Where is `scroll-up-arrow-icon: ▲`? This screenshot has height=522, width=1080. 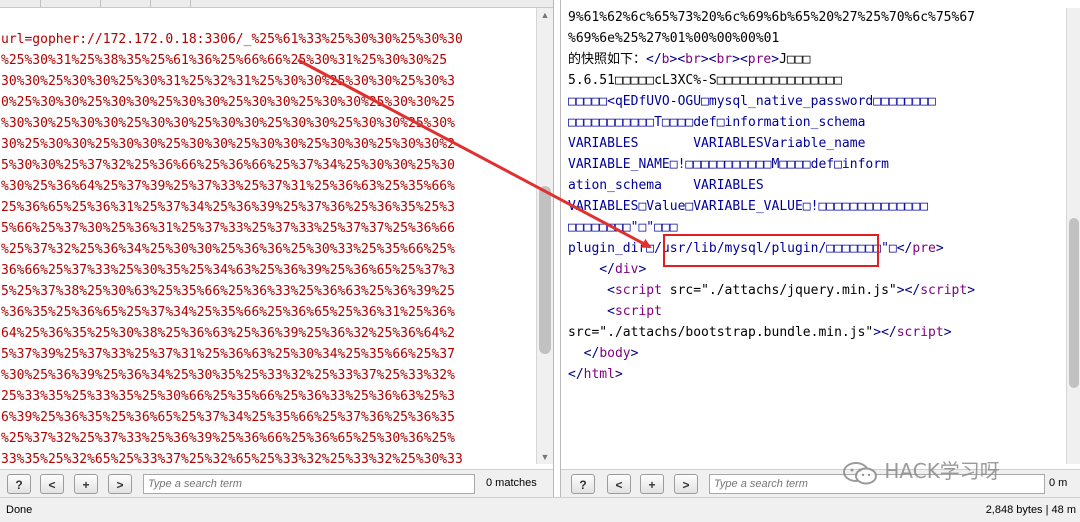 scroll-up-arrow-icon: ▲ is located at coordinates (545, 15).